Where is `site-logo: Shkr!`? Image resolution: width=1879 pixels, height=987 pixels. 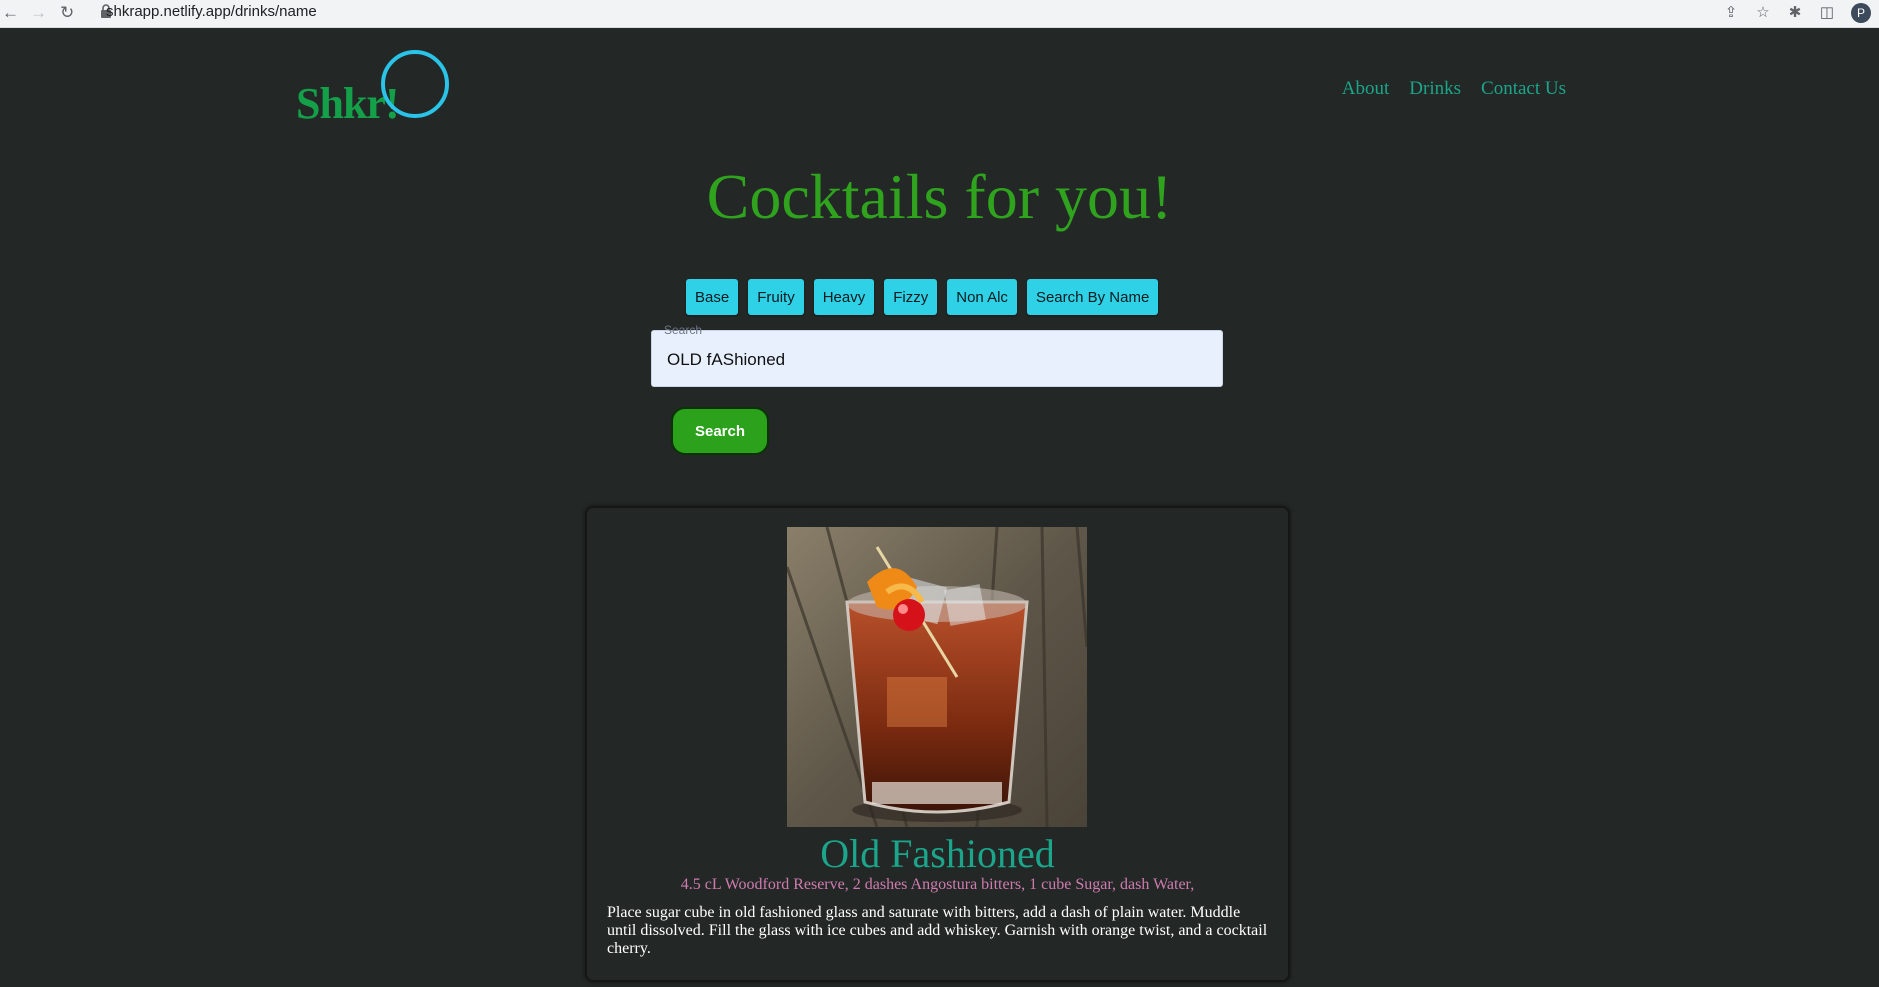 site-logo: Shkr! is located at coordinates (376, 88).